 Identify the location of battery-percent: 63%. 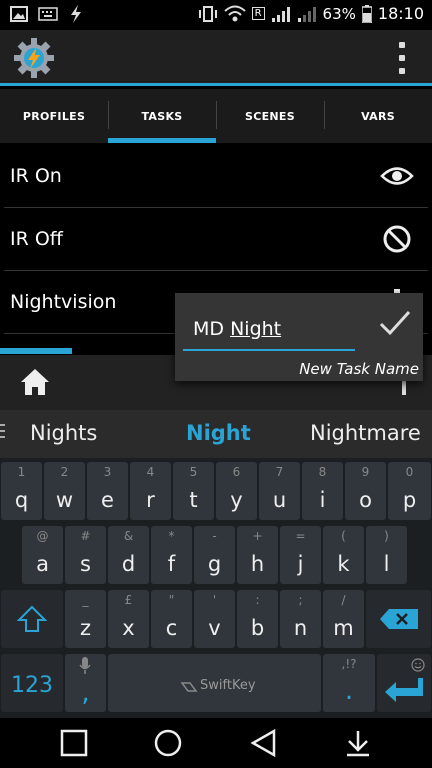
(339, 13).